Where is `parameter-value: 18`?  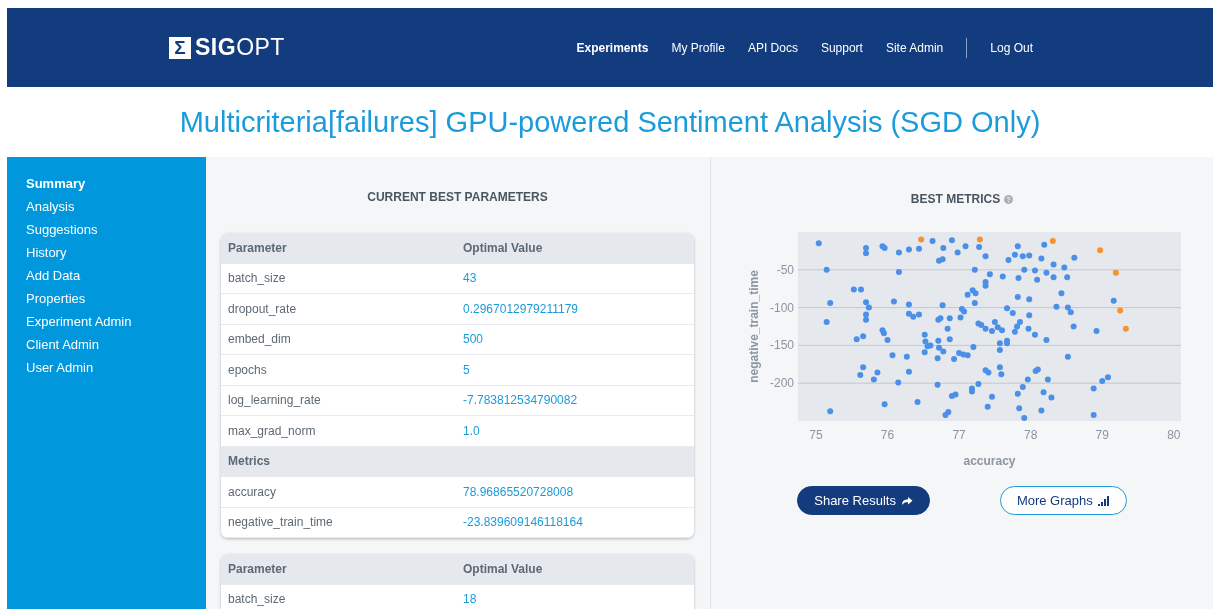
parameter-value: 18 is located at coordinates (470, 599).